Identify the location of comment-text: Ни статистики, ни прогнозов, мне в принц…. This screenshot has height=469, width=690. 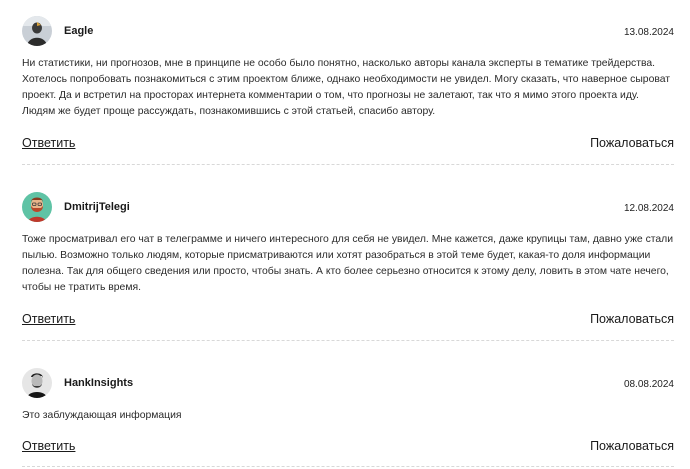
(346, 87).